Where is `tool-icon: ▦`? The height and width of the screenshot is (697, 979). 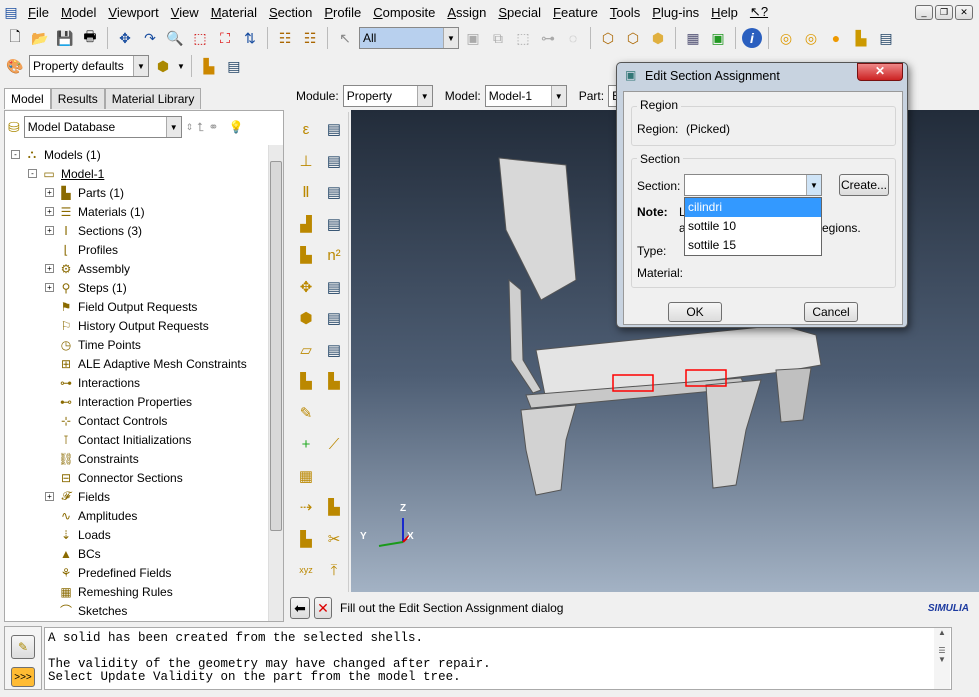
tool-icon: ▦ is located at coordinates (306, 476).